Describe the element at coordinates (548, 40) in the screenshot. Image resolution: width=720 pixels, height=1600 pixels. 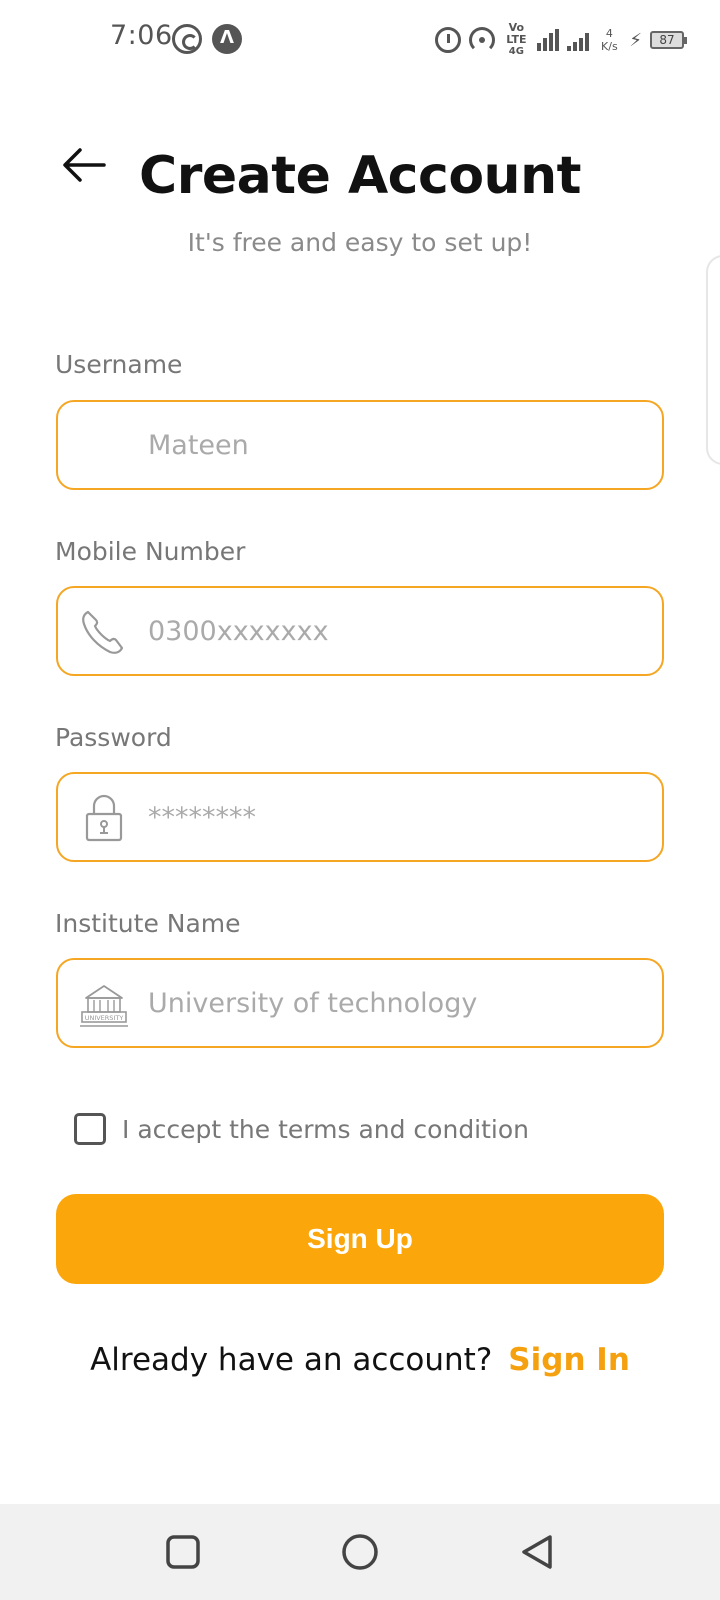
I see `signal-strength-icon` at that location.